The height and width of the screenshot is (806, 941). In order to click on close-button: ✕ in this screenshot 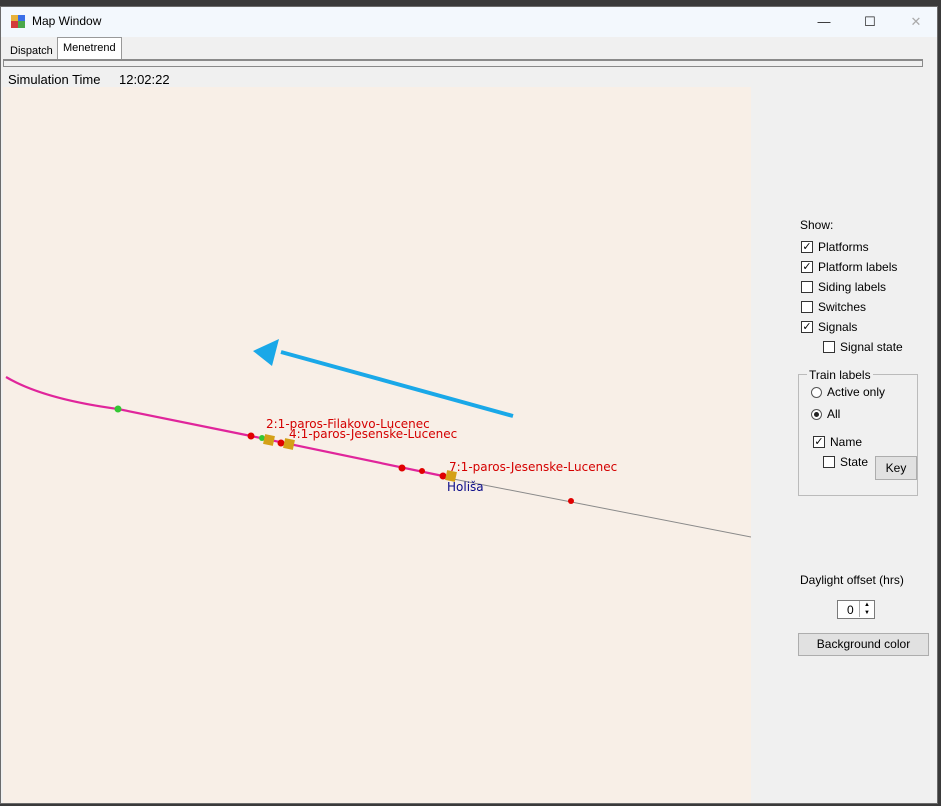, I will do `click(916, 22)`.